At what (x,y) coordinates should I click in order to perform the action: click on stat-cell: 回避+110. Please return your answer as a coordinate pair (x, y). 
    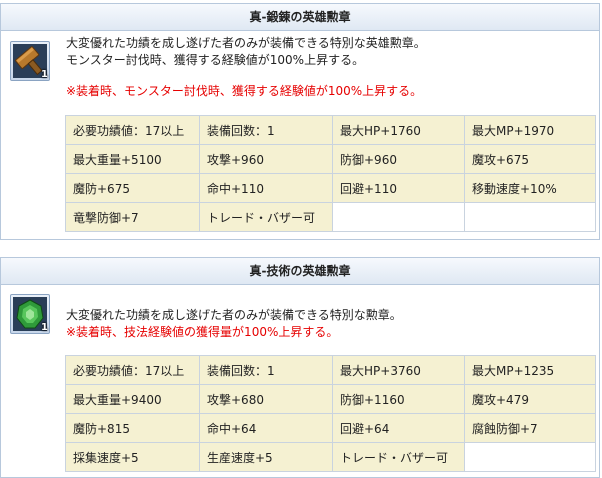
    Looking at the image, I should click on (398, 188).